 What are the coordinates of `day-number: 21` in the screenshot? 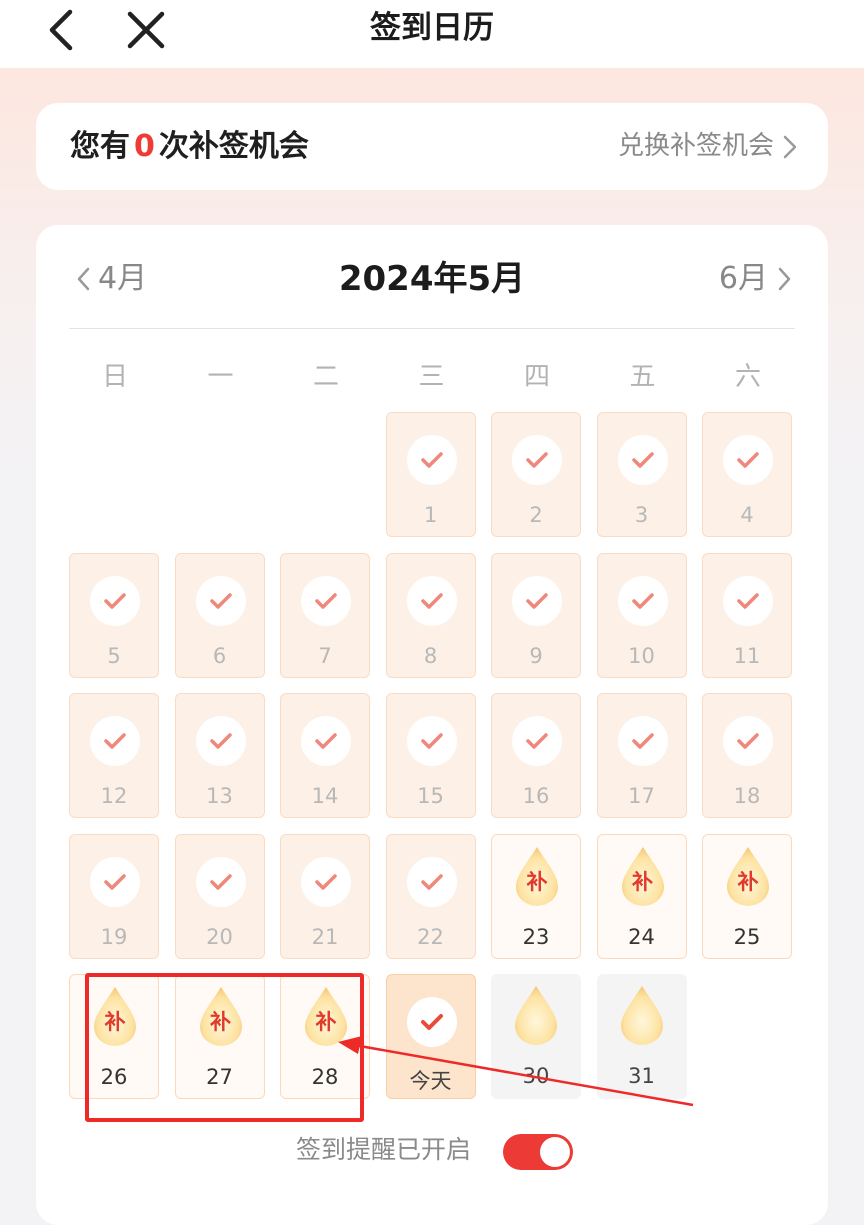 It's located at (325, 936).